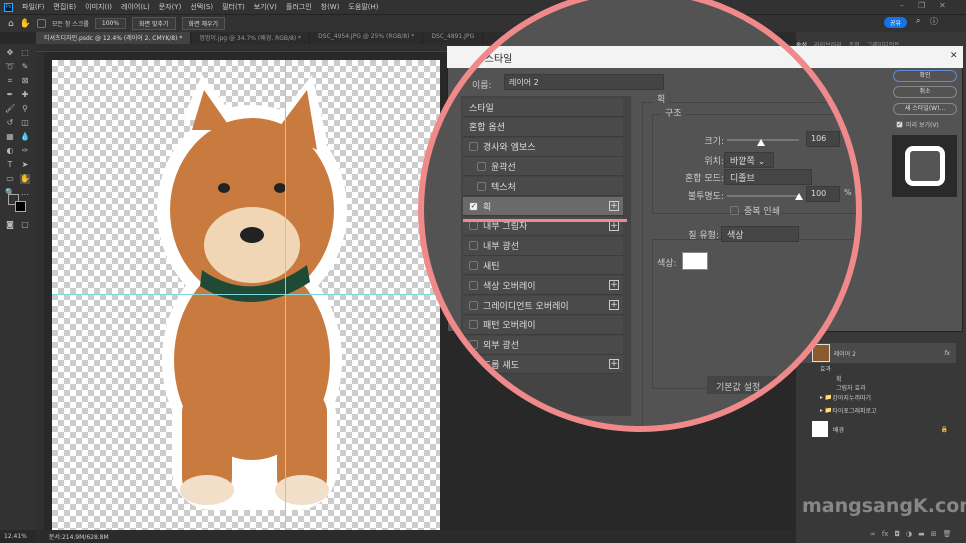 The height and width of the screenshot is (543, 966). I want to click on eyedropper-icon: ✒, so click(10, 95).